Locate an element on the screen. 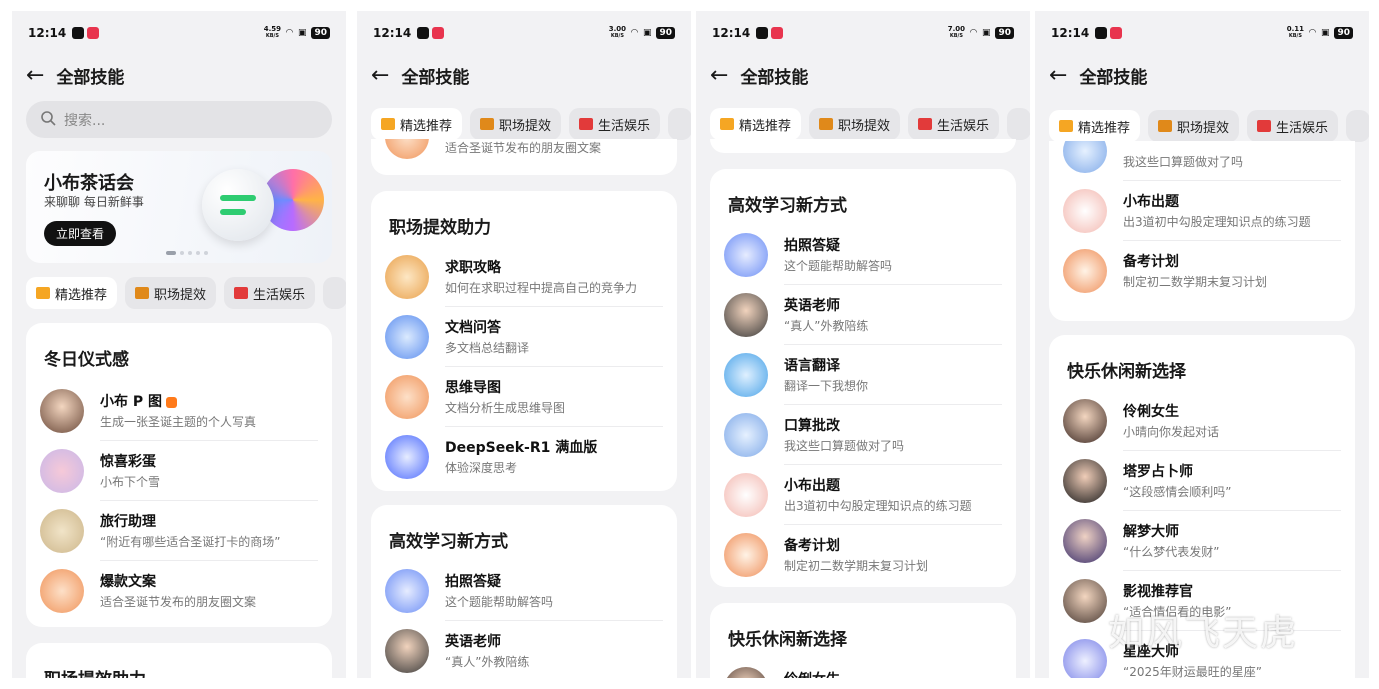 This screenshot has height=689, width=1379. section-card-fun: 快乐休闲新选择 伶俐女生 is located at coordinates (863, 640).